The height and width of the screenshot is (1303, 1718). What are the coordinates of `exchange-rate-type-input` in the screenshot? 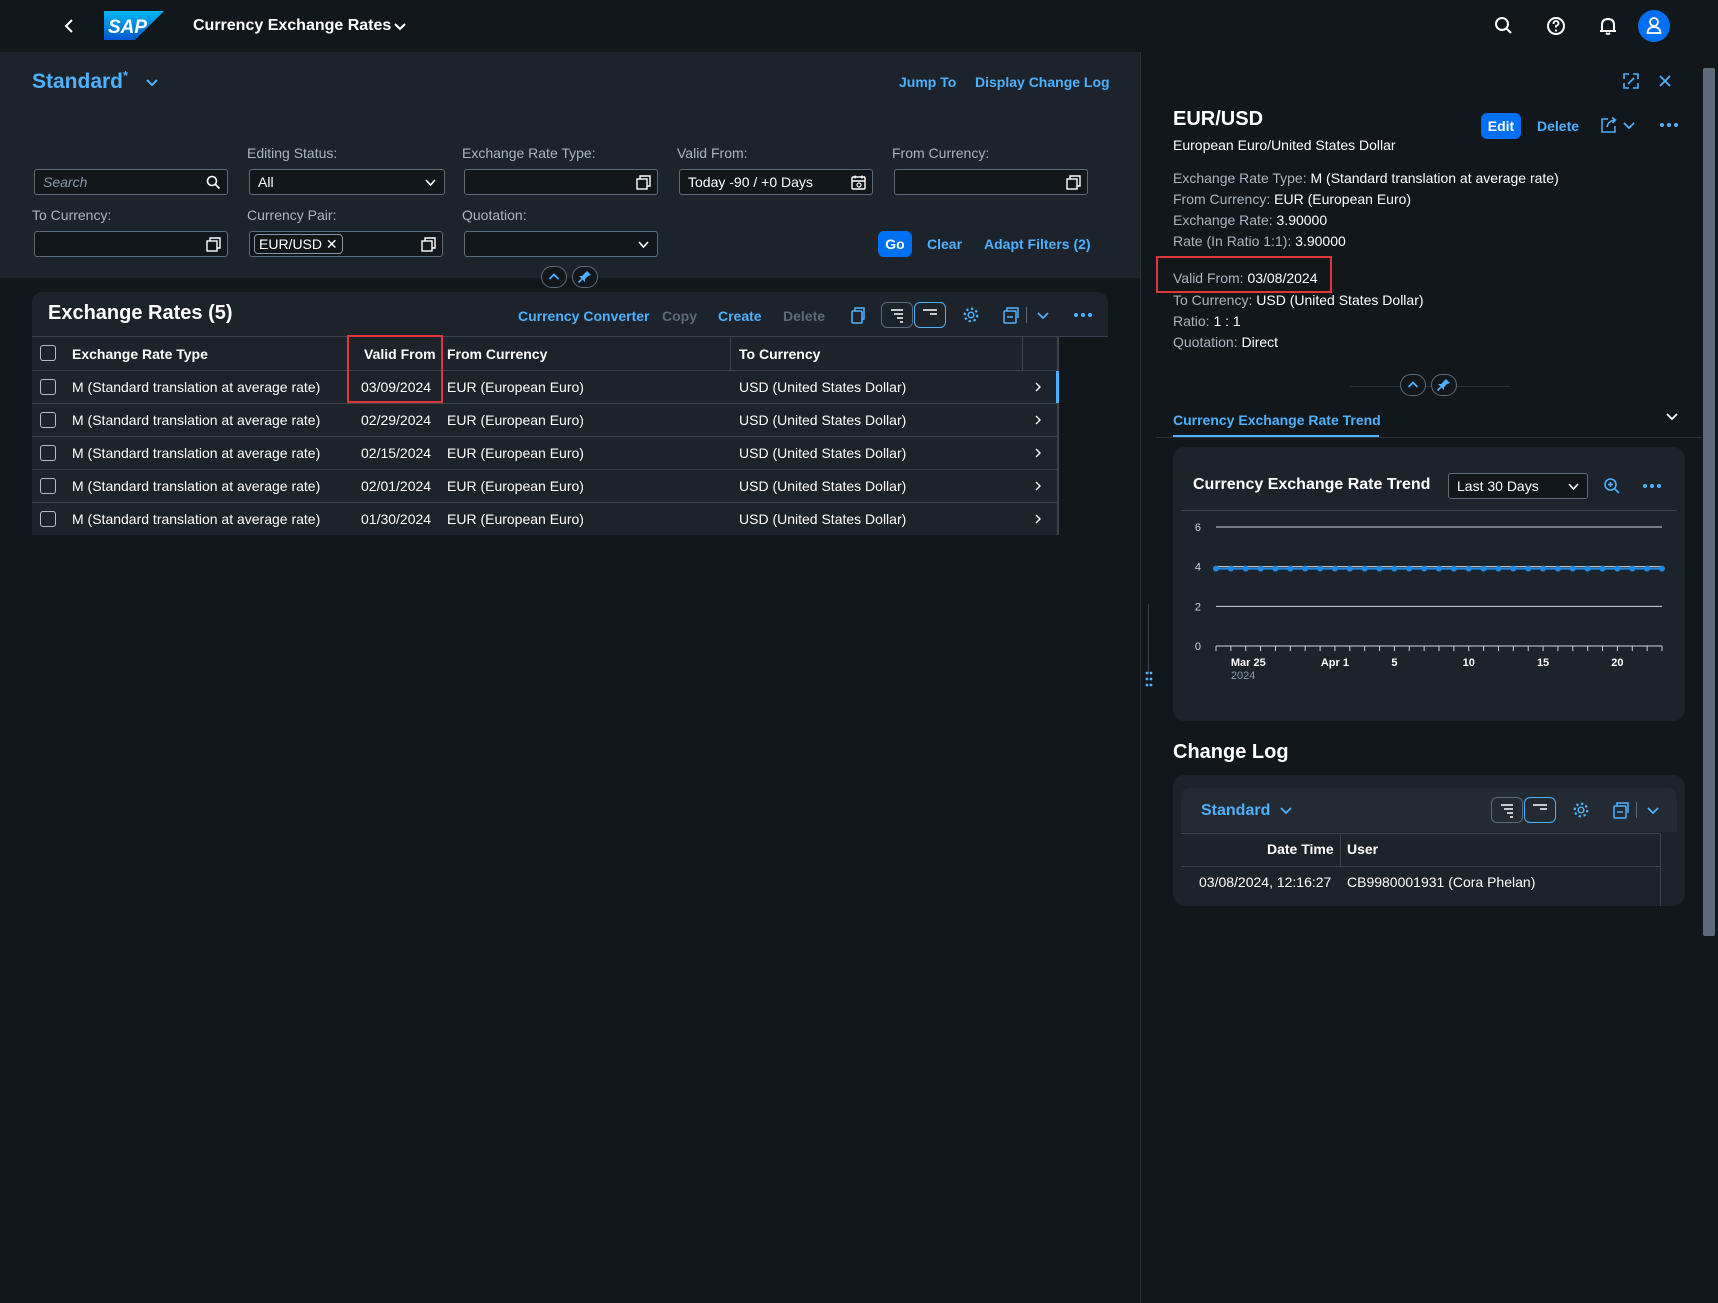 It's located at (561, 182).